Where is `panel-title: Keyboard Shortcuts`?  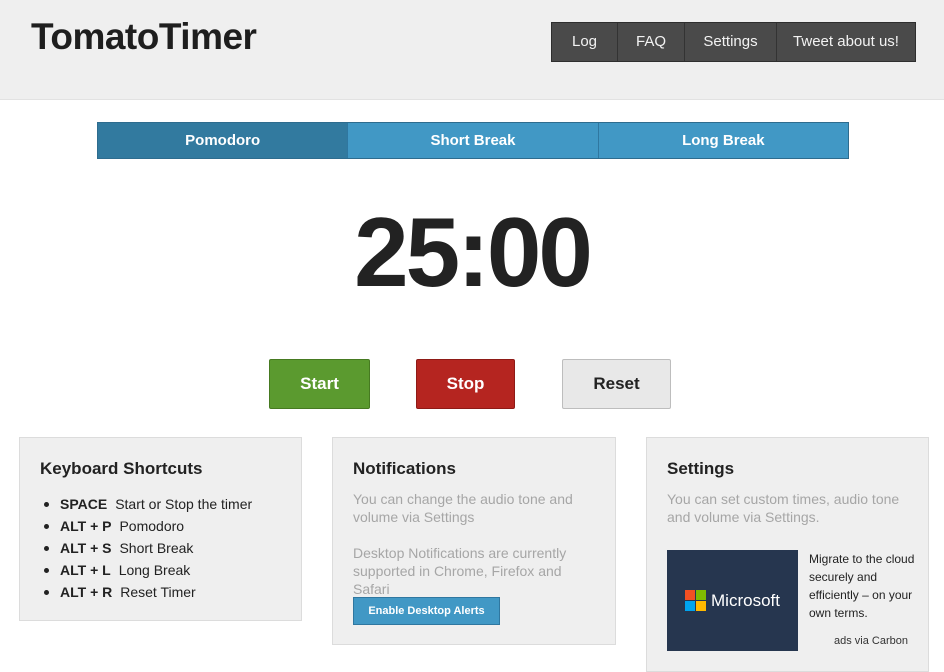
panel-title: Keyboard Shortcuts is located at coordinates (121, 468).